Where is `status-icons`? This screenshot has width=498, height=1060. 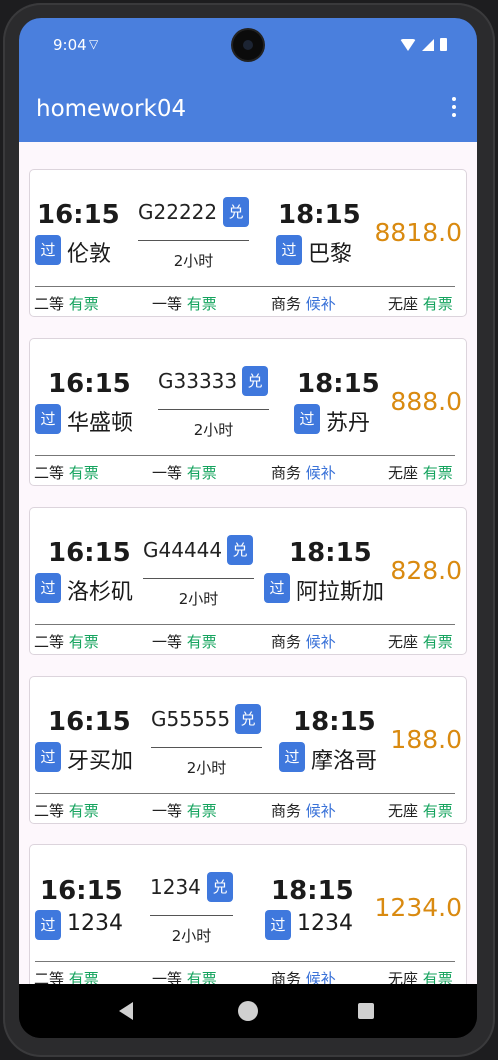
status-icons is located at coordinates (423, 44).